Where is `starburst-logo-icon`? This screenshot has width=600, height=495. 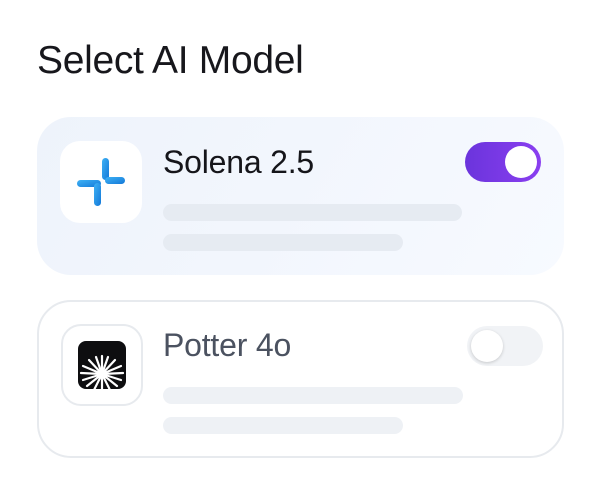
starburst-logo-icon is located at coordinates (102, 365).